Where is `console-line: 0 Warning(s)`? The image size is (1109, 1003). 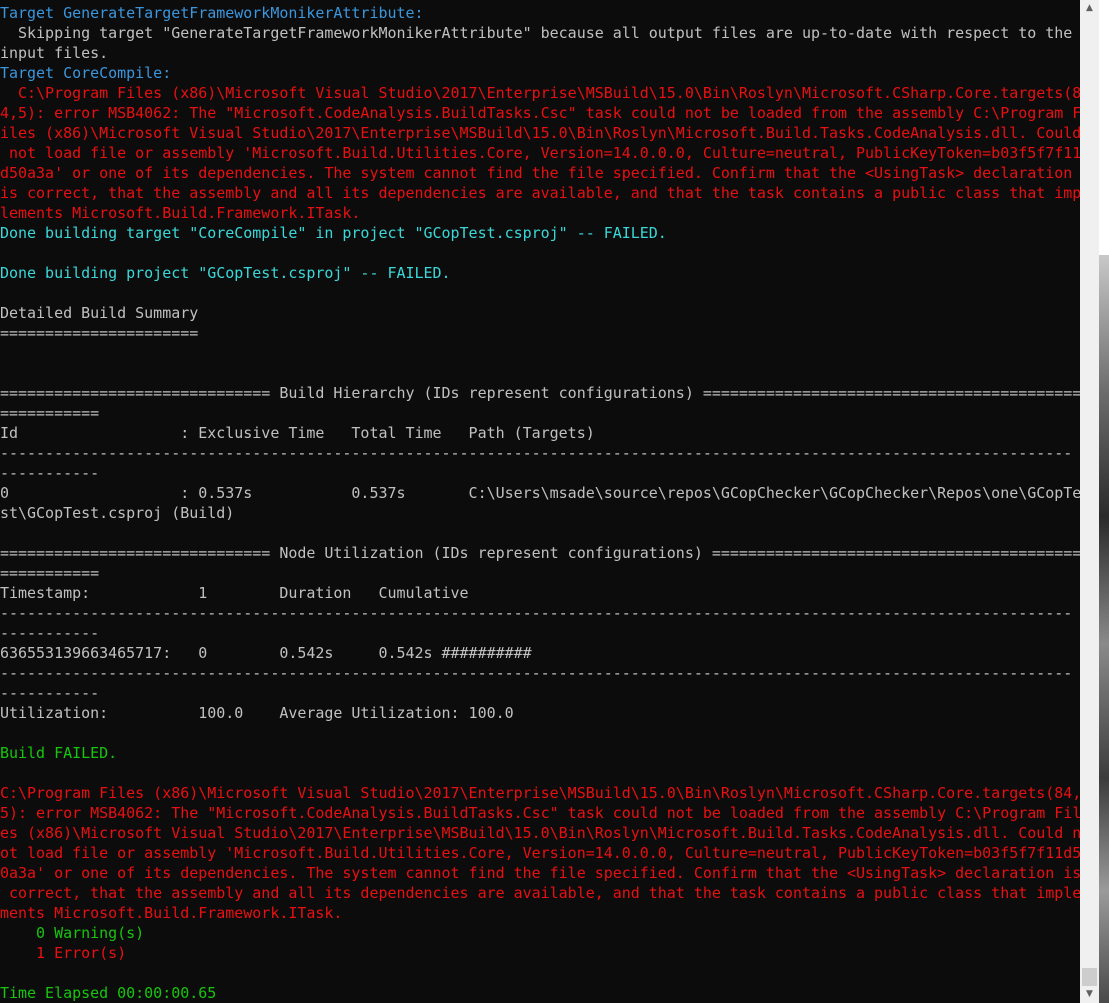
console-line: 0 Warning(s) is located at coordinates (72, 933).